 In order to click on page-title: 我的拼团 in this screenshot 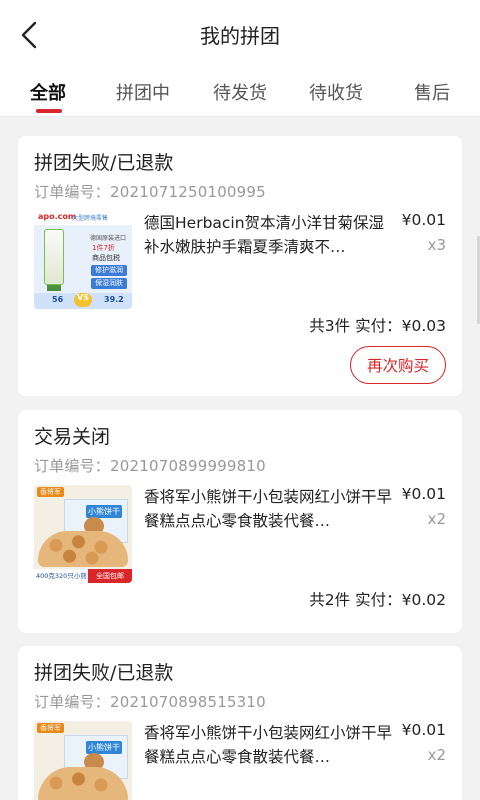, I will do `click(240, 36)`.